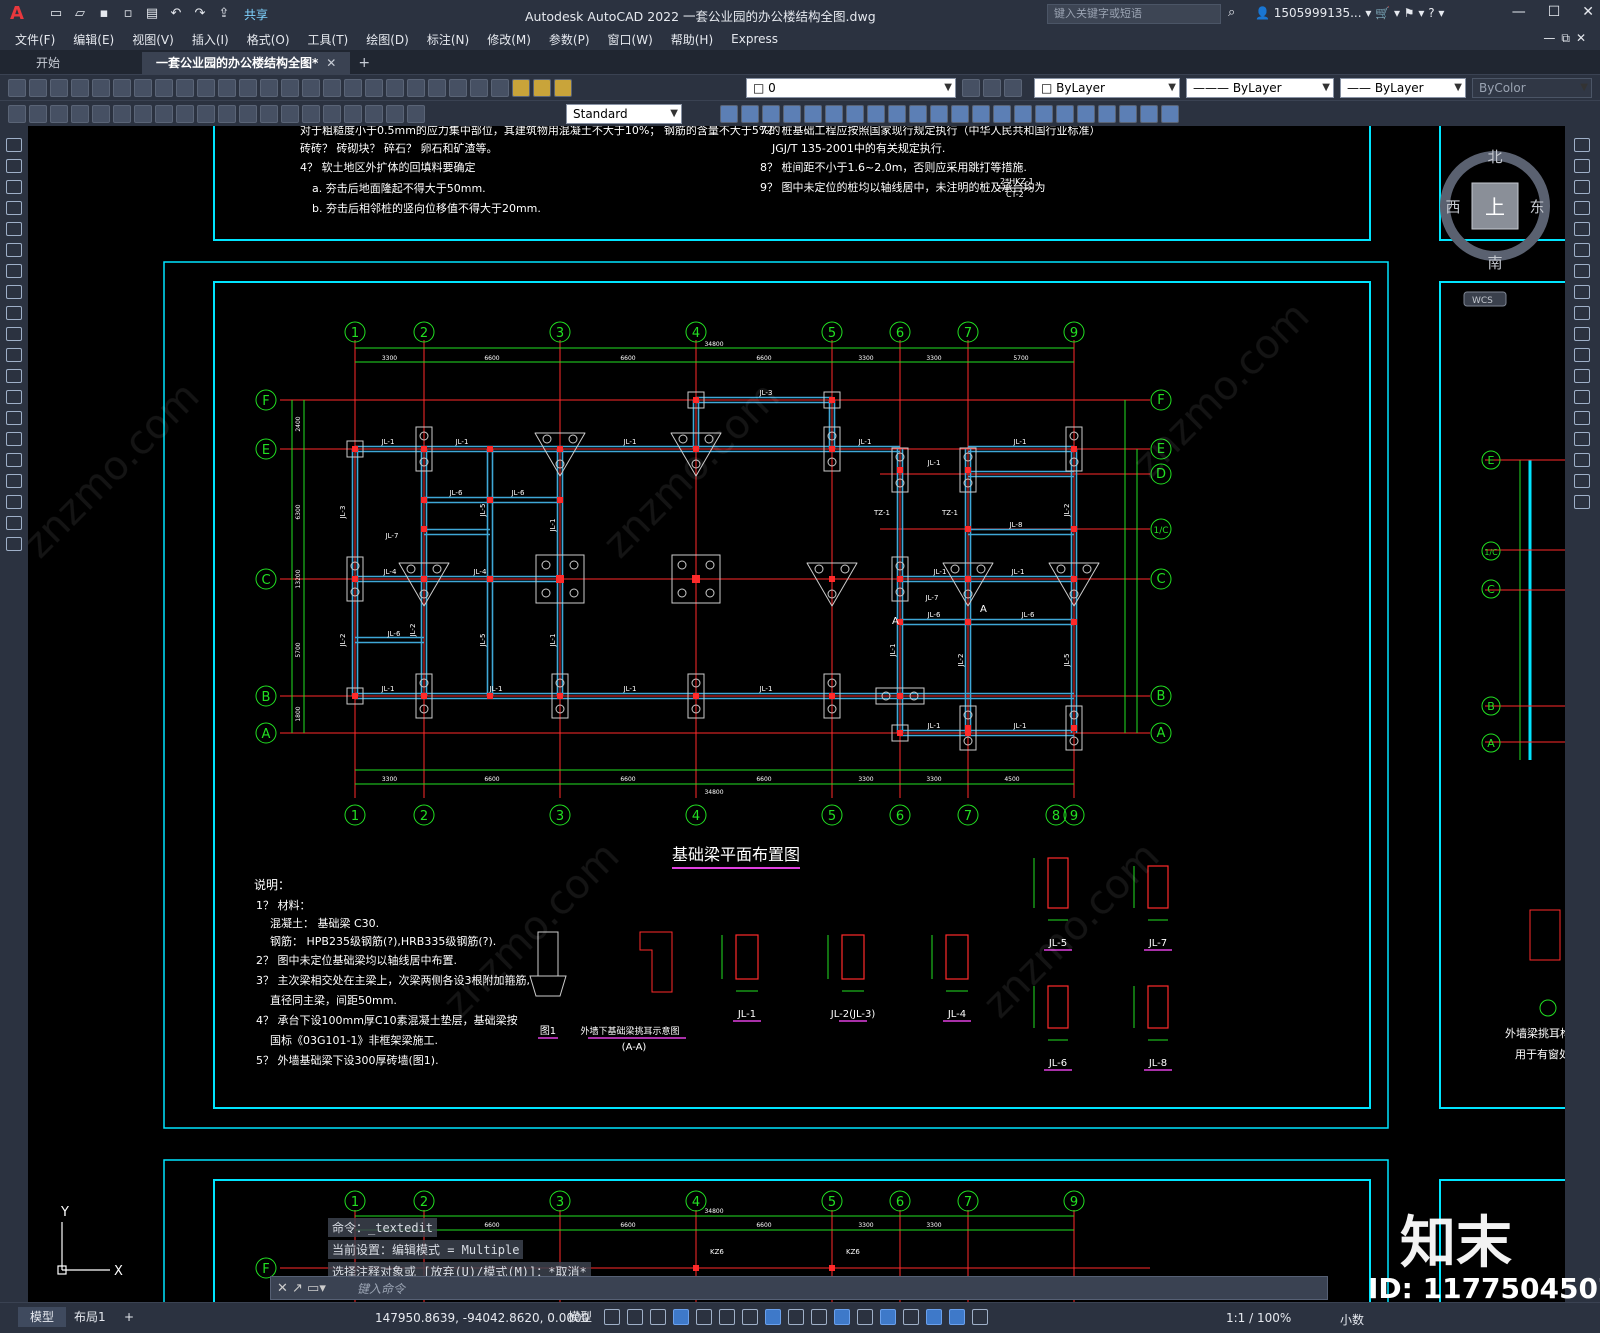 The image size is (1600, 1333). What do you see at coordinates (14, 460) in the screenshot?
I see `gradient-icon` at bounding box center [14, 460].